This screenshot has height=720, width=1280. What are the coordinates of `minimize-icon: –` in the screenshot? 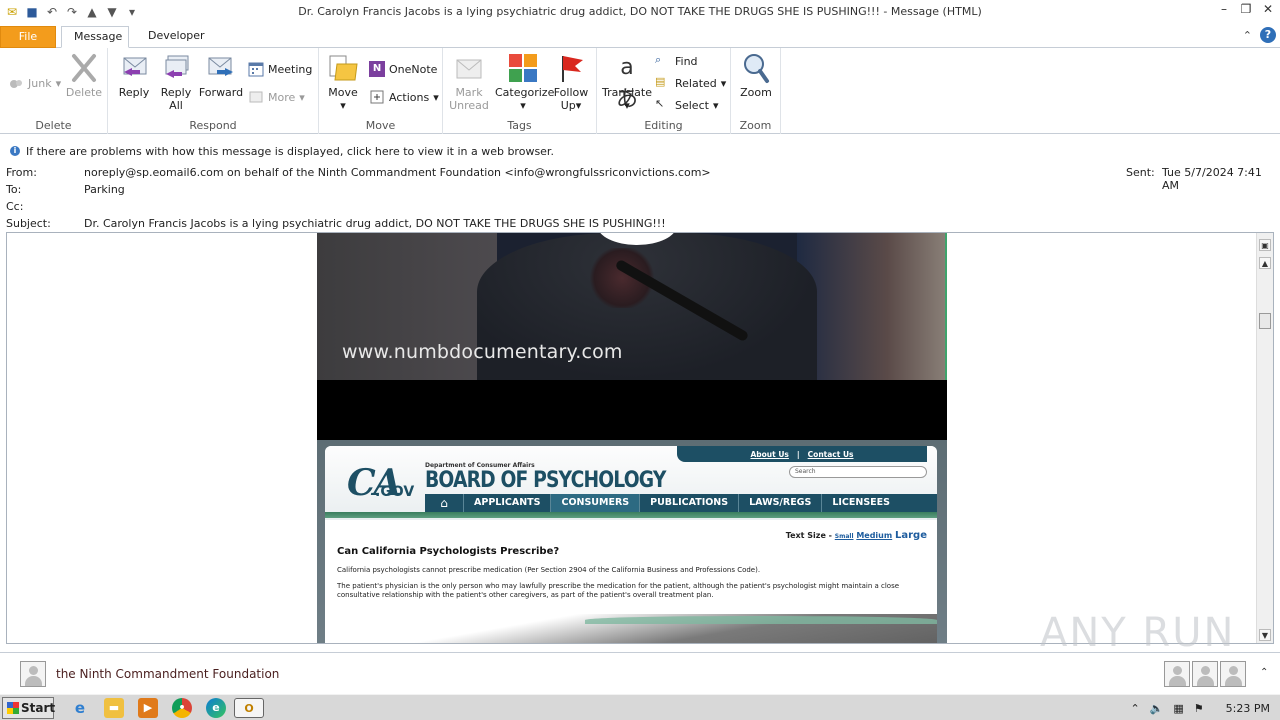 It's located at (1224, 10).